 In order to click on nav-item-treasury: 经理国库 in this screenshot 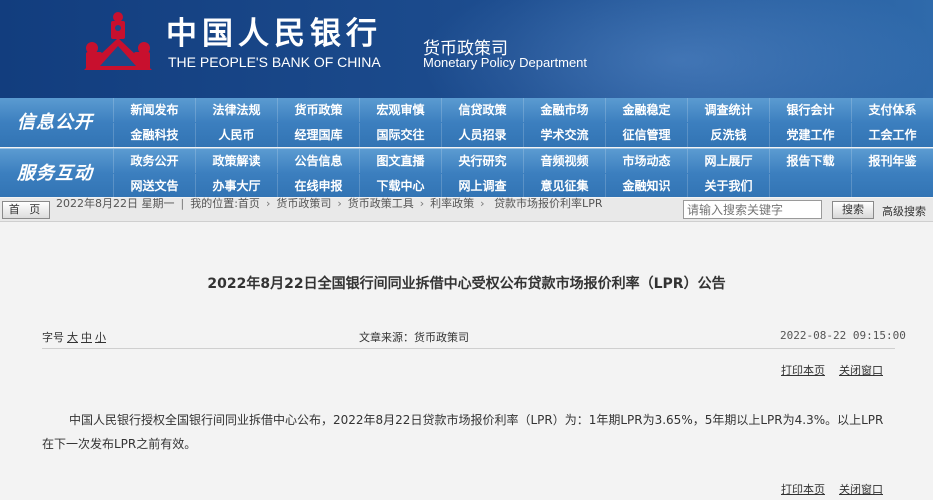, I will do `click(318, 135)`.